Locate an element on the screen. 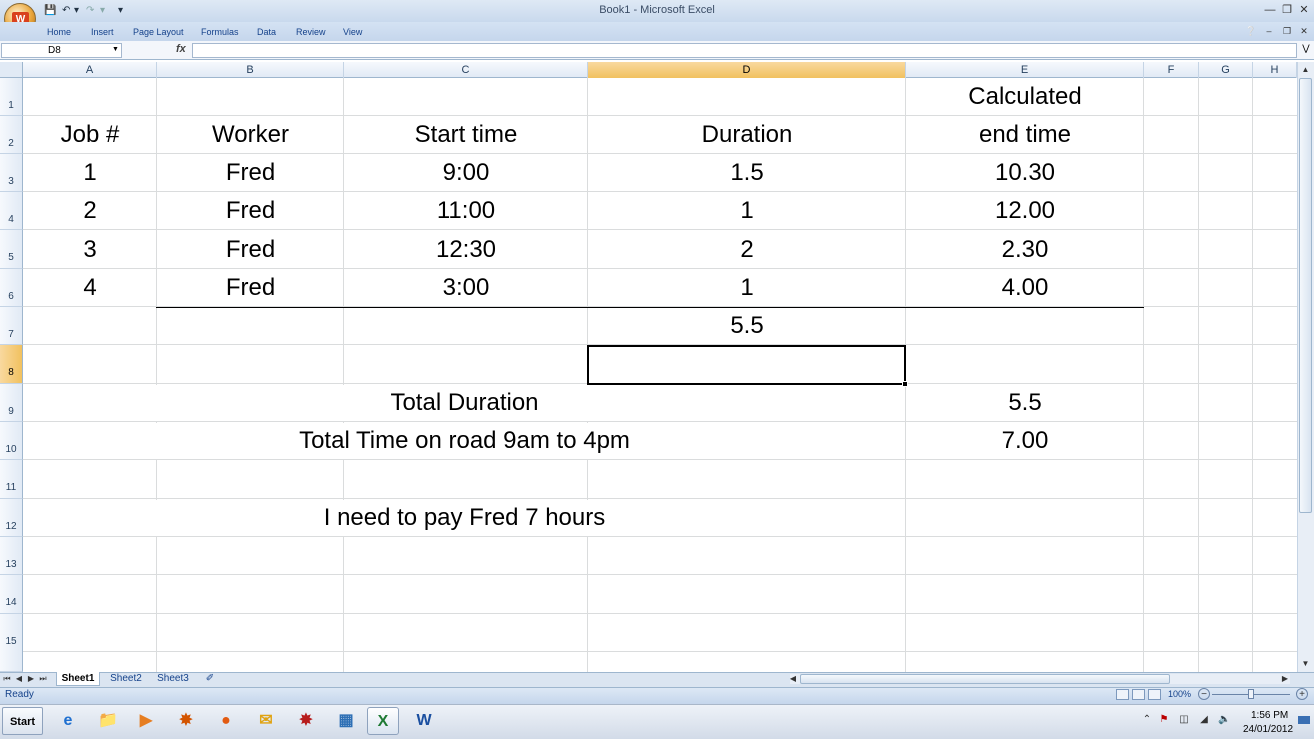  prev-sheet-icon: ◀ is located at coordinates (19, 679).